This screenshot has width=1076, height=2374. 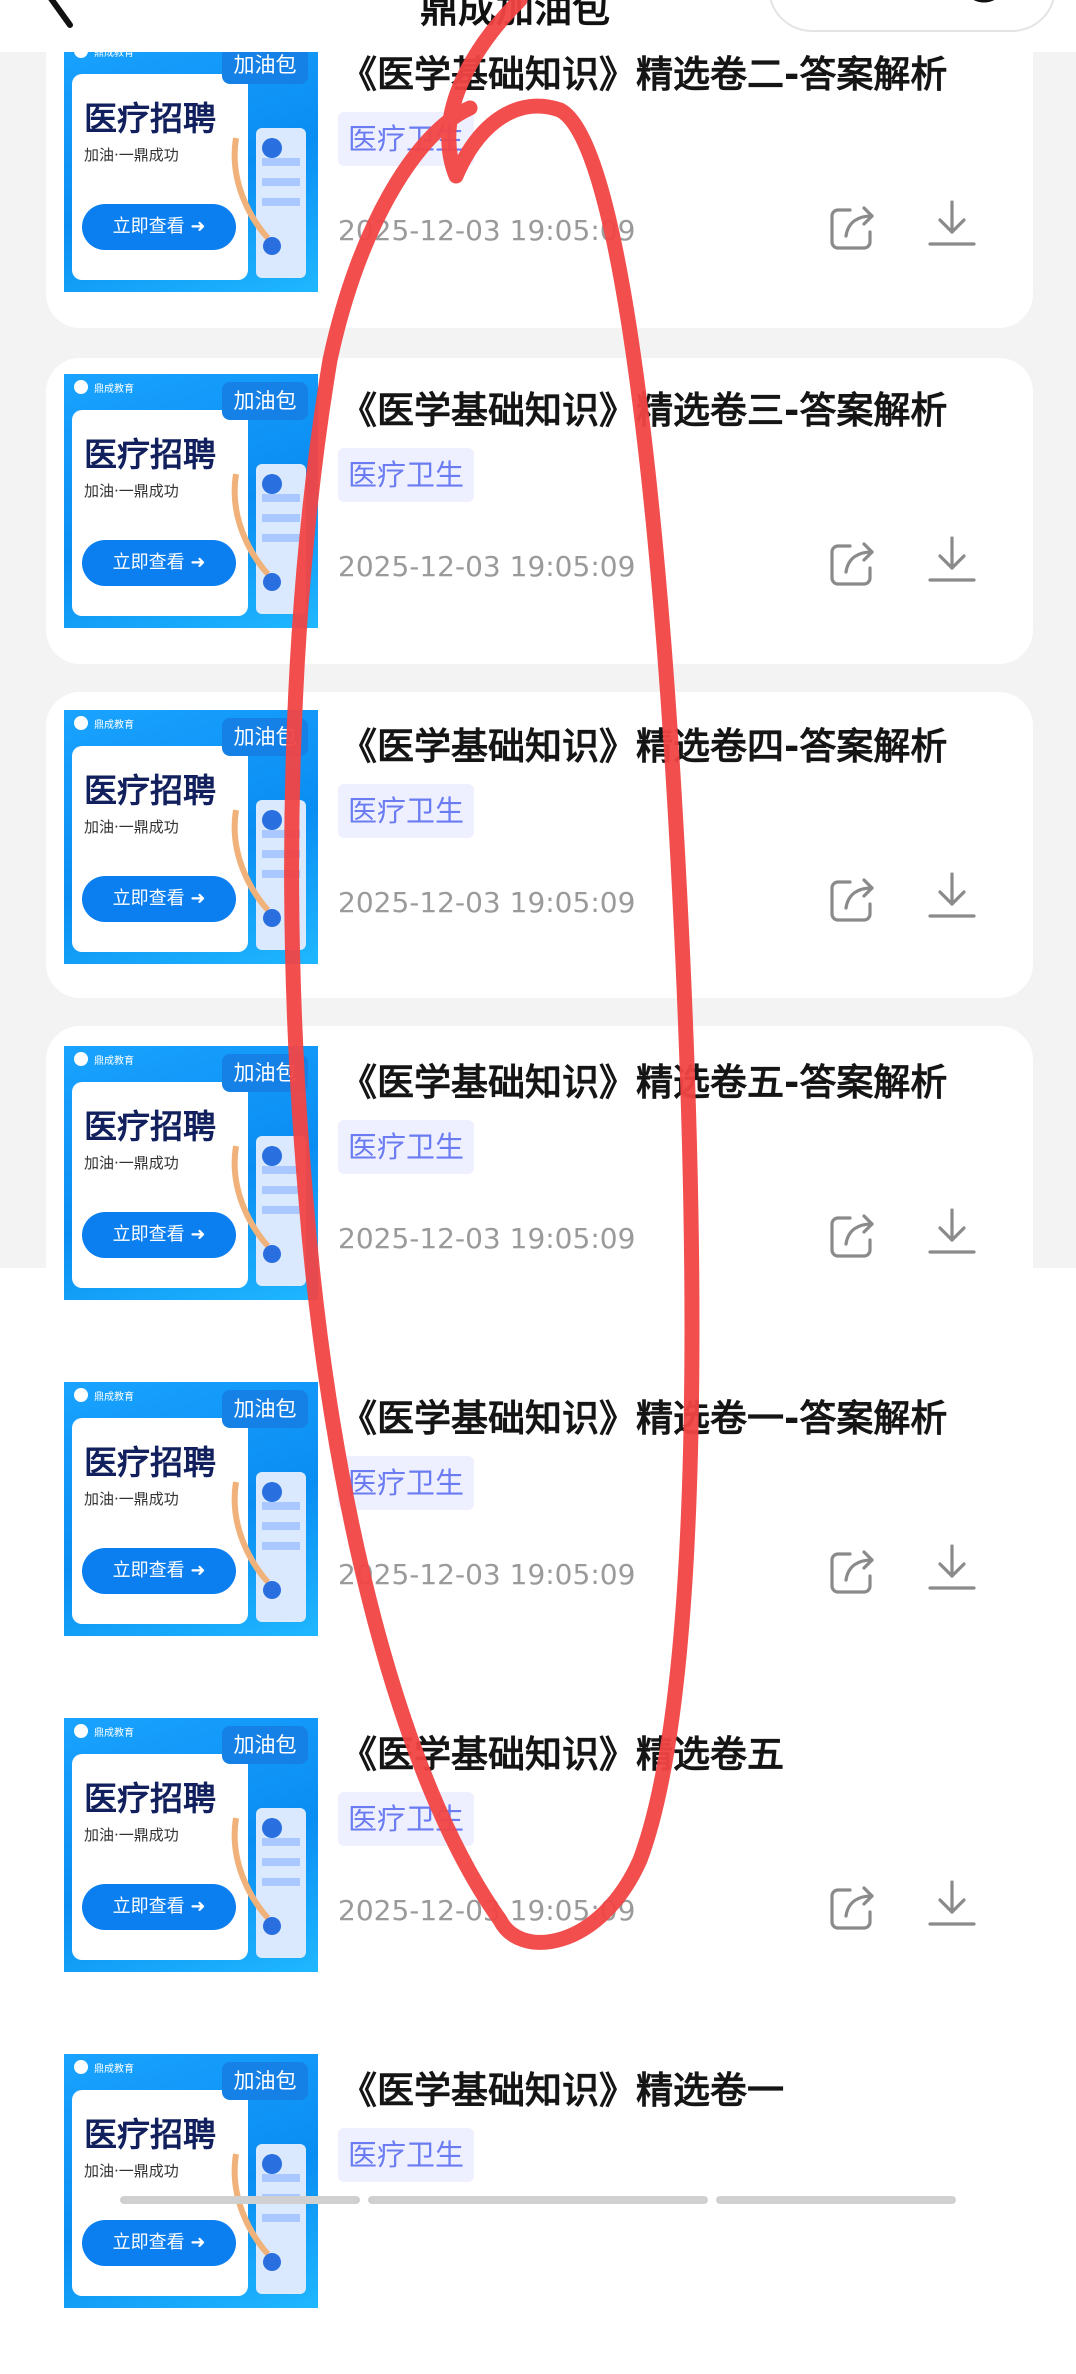 I want to click on item-title: 《医学基础知识》精选卷一-答案解析, so click(x=643, y=1415).